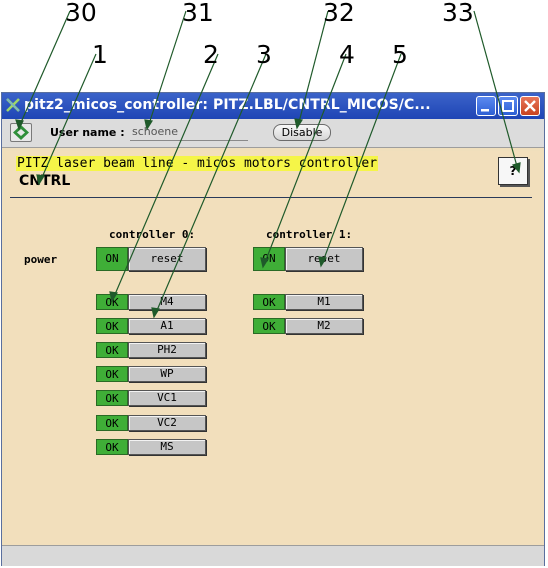 The image size is (548, 568). Describe the element at coordinates (339, 13) in the screenshot. I see `callout-32: 32` at that location.